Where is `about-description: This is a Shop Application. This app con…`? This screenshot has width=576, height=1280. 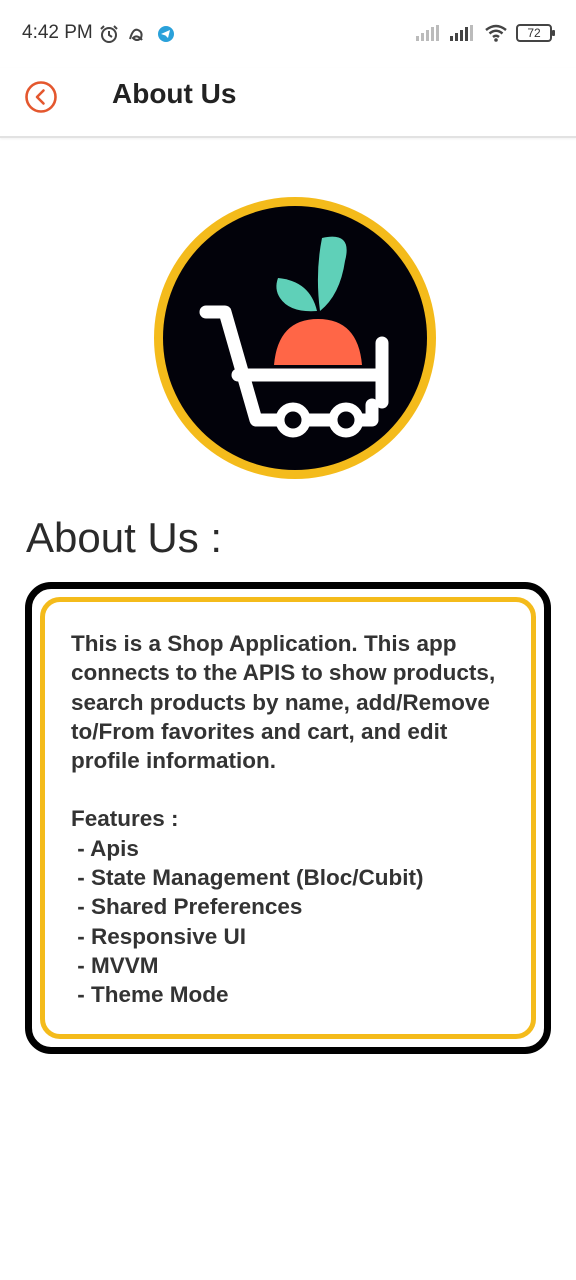 about-description: This is a Shop Application. This app con… is located at coordinates (286, 702).